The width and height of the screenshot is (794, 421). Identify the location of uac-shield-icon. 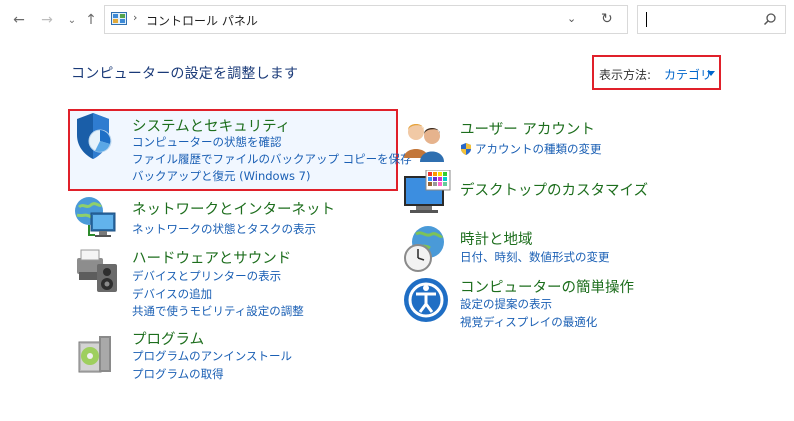
(466, 149).